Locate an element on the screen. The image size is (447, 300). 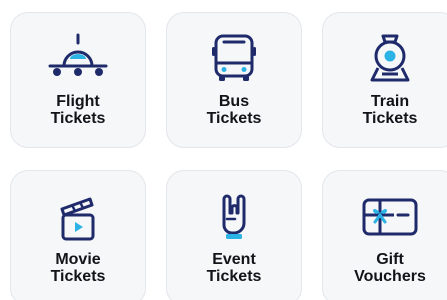
movie-tickets-tile: Movie Tickets is located at coordinates (78, 235).